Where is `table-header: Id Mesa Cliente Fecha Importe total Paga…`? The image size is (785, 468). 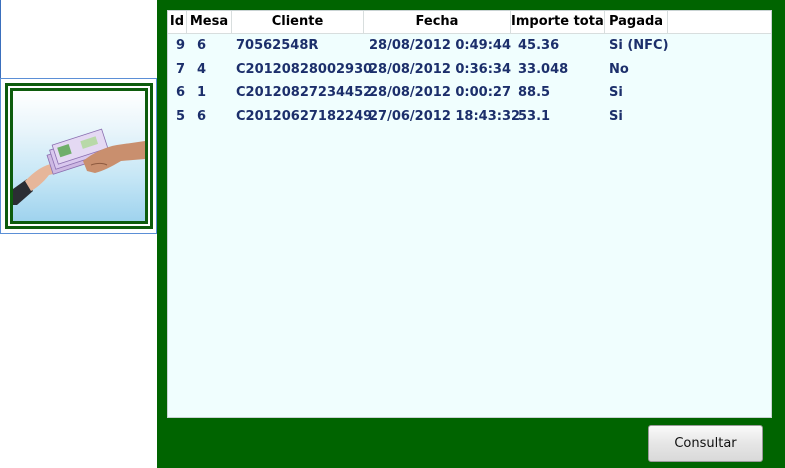 table-header: Id Mesa Cliente Fecha Importe total Paga… is located at coordinates (469, 22).